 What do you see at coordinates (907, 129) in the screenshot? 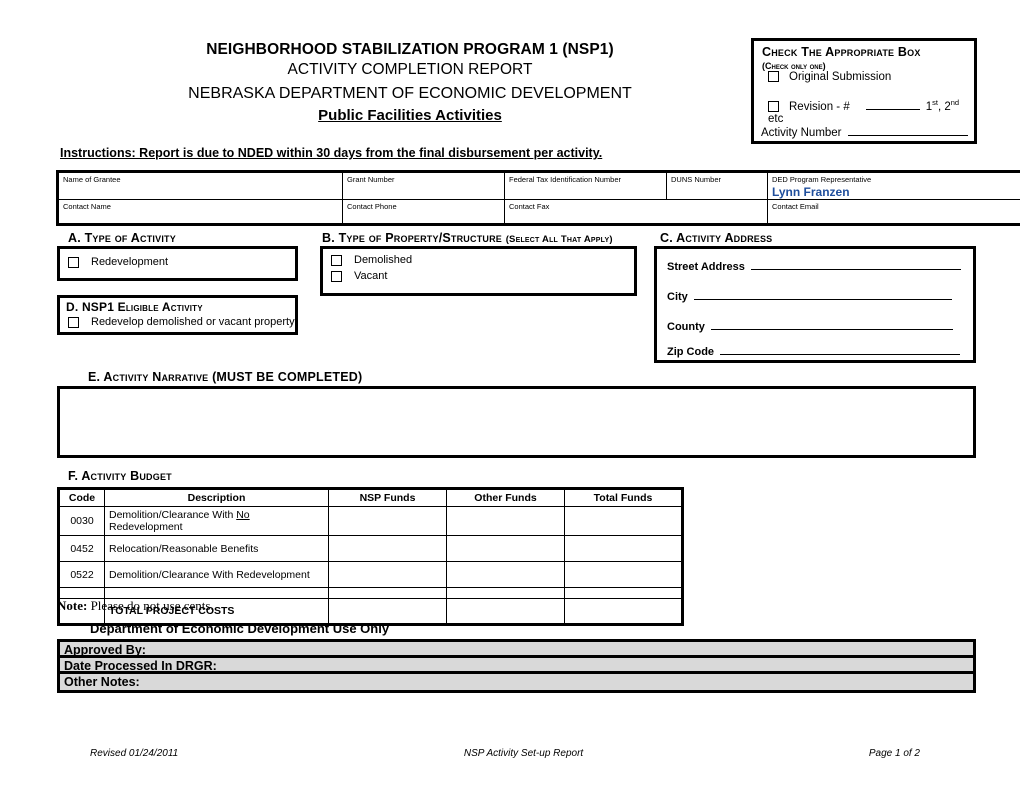
I see `activity-number-input` at bounding box center [907, 129].